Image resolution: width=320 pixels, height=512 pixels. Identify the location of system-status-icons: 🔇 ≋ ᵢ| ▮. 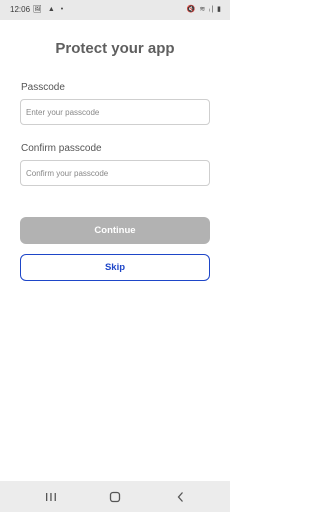
(204, 9).